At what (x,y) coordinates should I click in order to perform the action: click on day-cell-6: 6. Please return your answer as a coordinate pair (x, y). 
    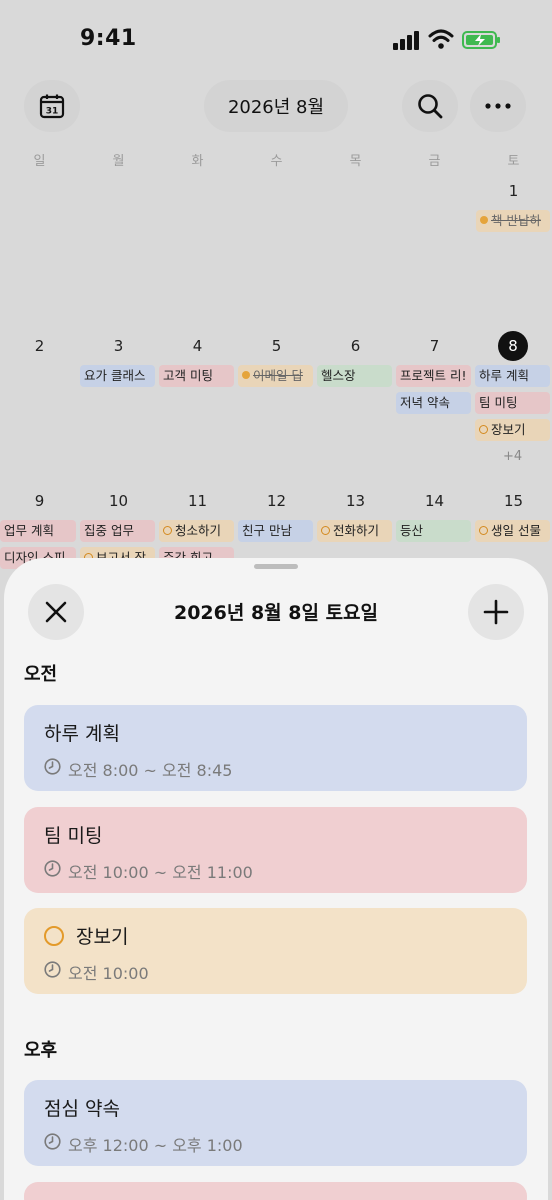
    Looking at the image, I should click on (355, 346).